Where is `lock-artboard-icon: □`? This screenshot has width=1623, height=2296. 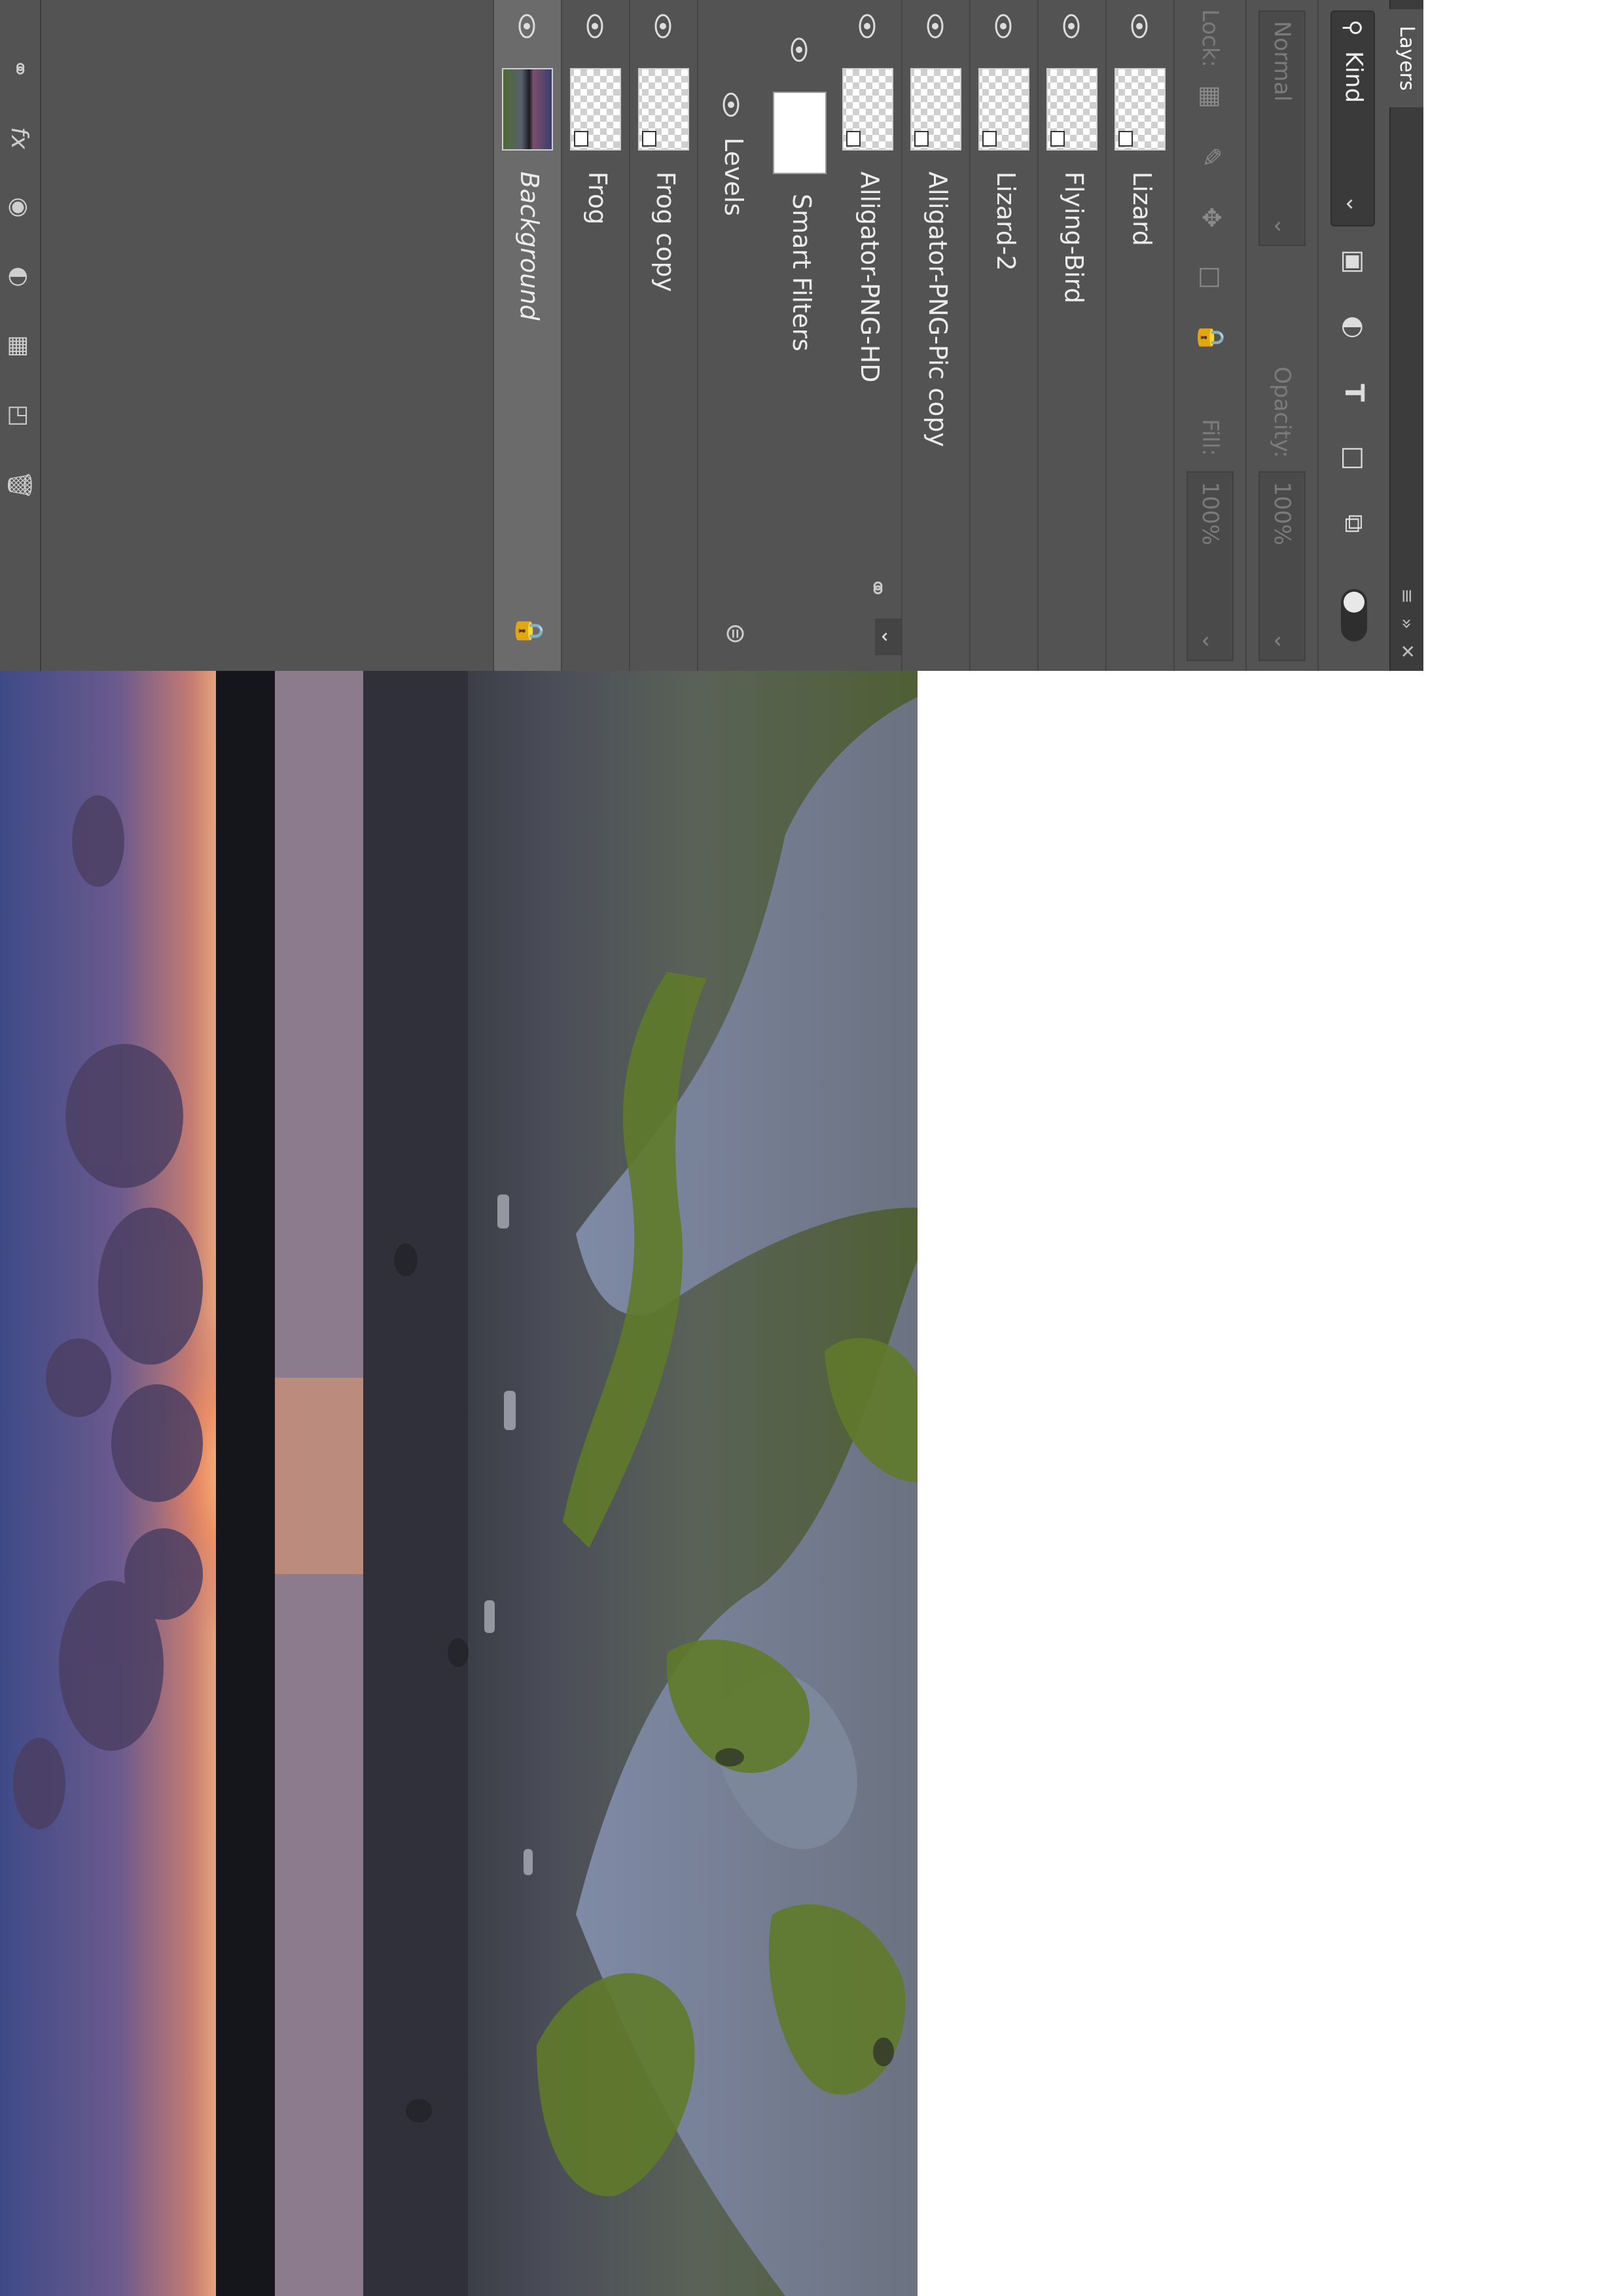 lock-artboard-icon: □ is located at coordinates (1211, 277).